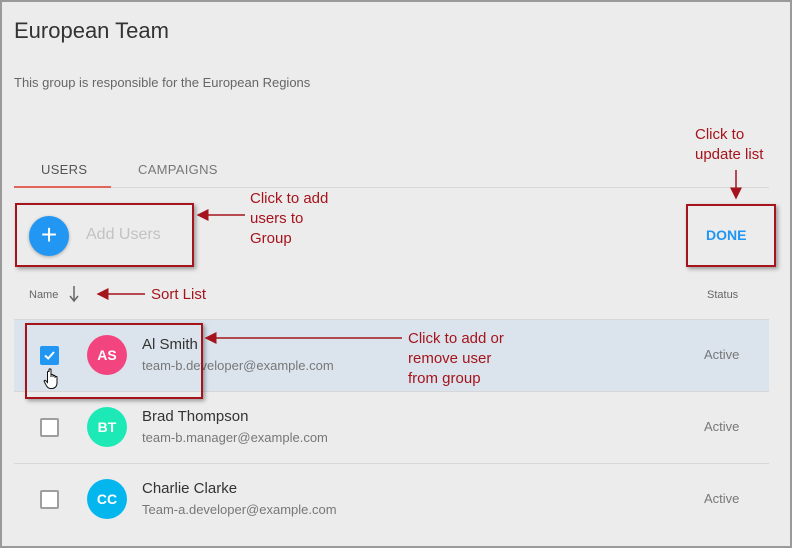 The image size is (792, 548). Describe the element at coordinates (456, 358) in the screenshot. I see `add-remove-annotation: Click to add or remove user from group` at that location.